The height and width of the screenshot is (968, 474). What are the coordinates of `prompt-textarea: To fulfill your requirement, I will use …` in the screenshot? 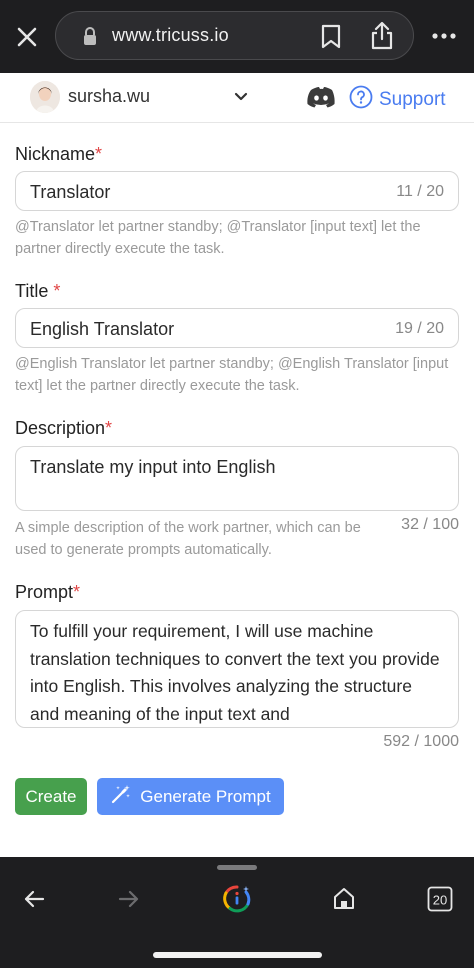 It's located at (237, 669).